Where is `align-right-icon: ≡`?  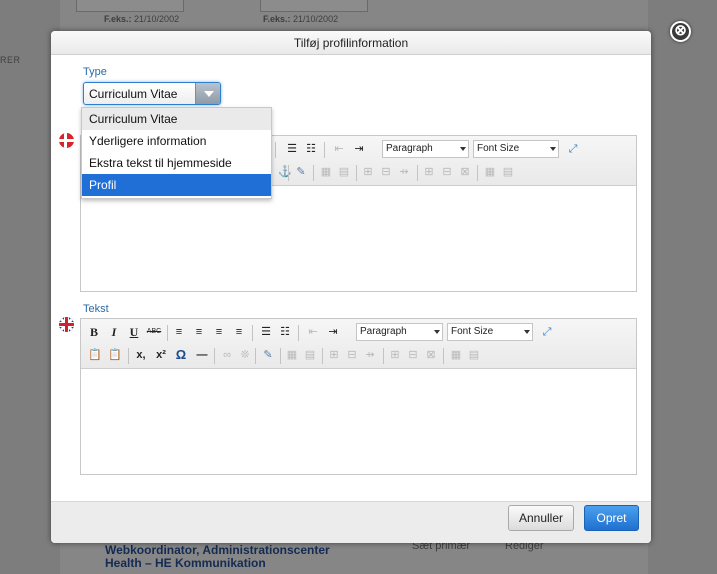 align-right-icon: ≡ is located at coordinates (219, 332).